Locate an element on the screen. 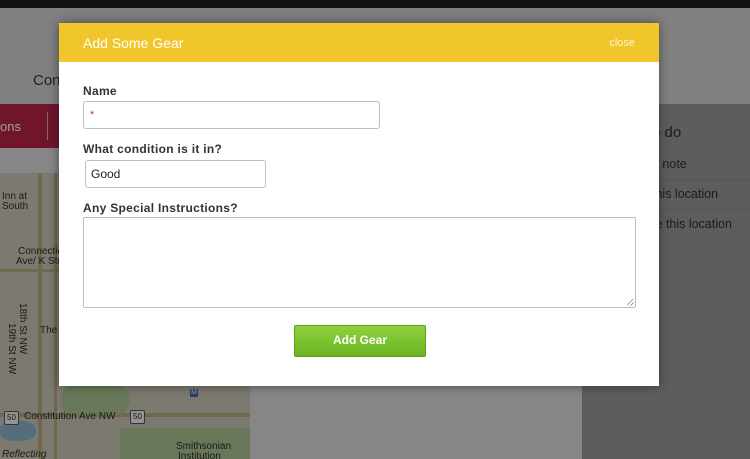  add-gear-button: Add Gear is located at coordinates (360, 341).